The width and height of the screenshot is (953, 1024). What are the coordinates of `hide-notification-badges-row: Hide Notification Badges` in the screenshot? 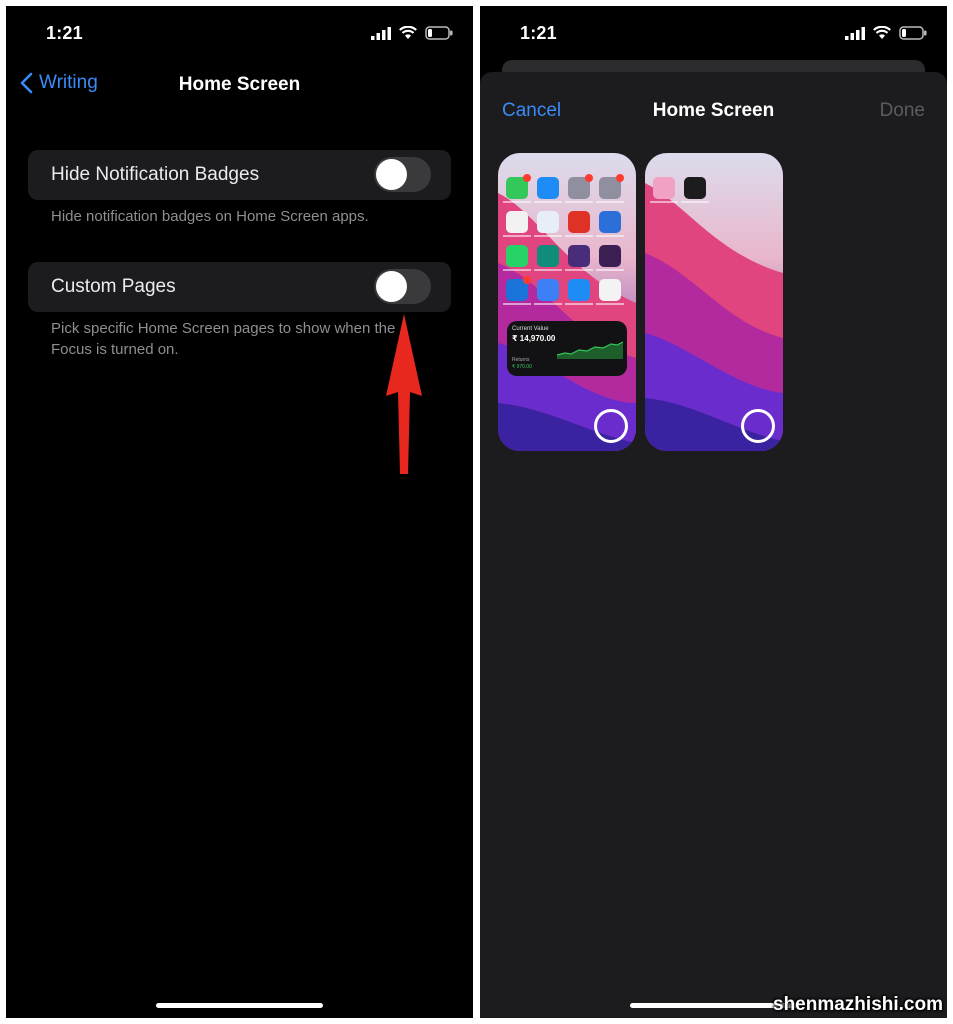 It's located at (239, 175).